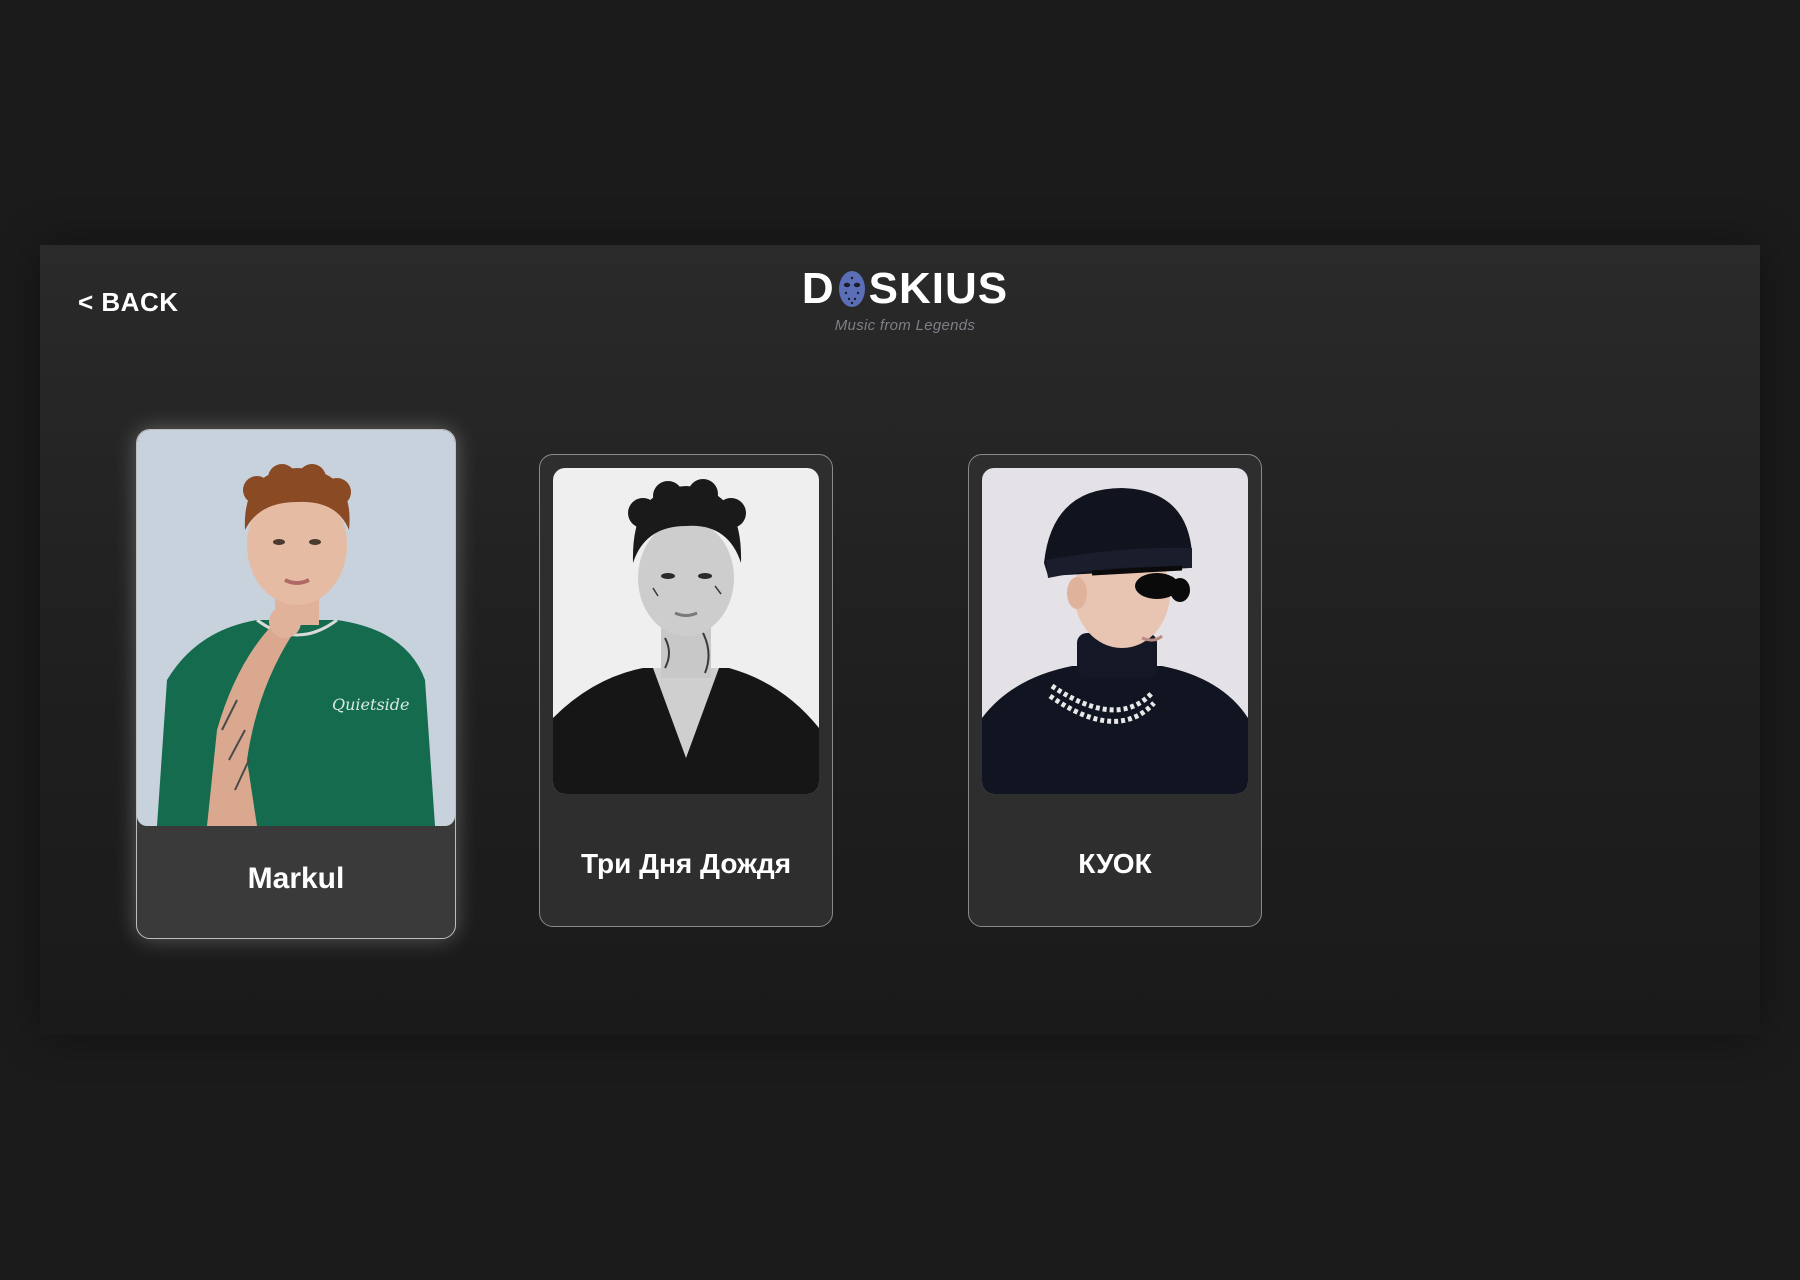 This screenshot has width=1800, height=1280. I want to click on artist-photo: Quietside, so click(296, 628).